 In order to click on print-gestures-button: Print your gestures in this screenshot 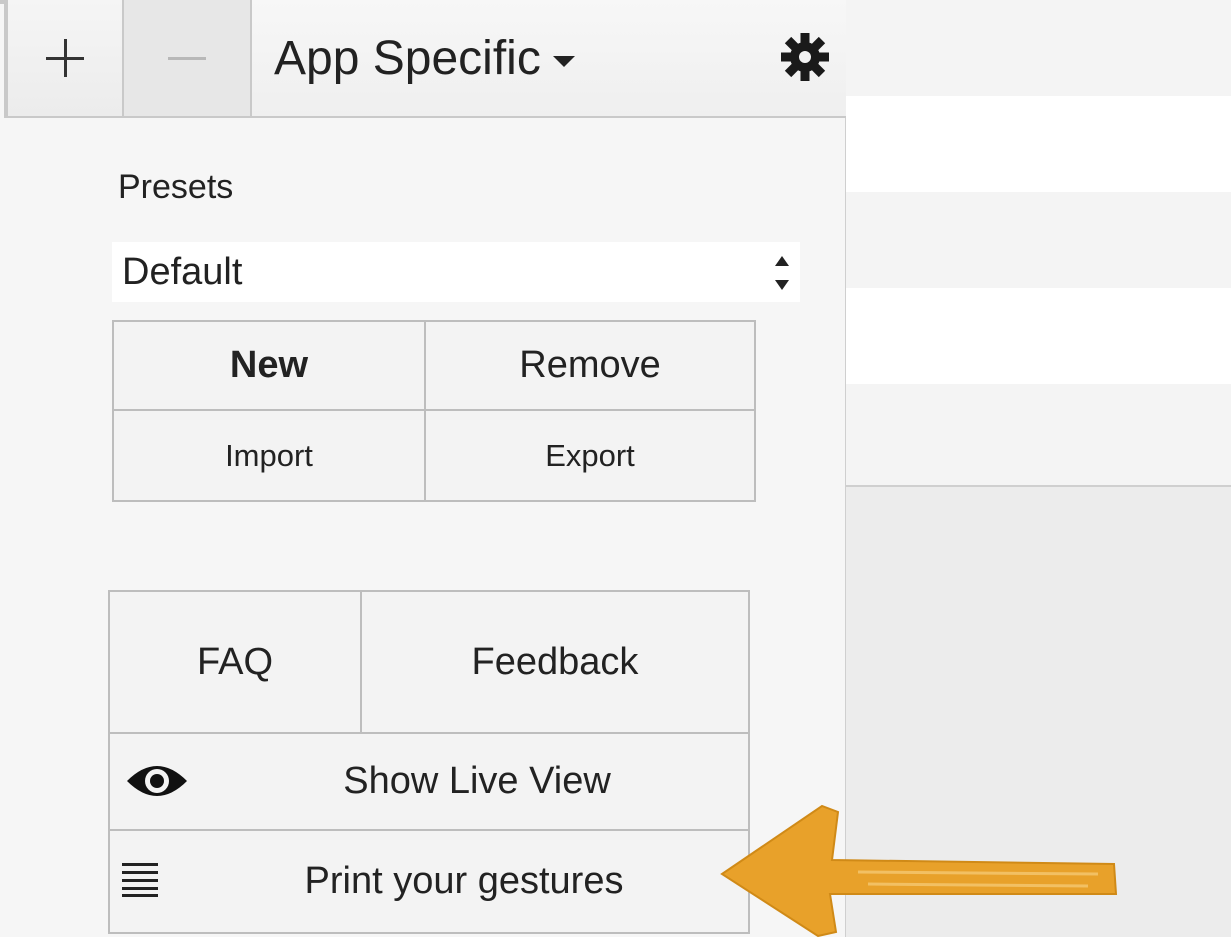, I will do `click(429, 881)`.